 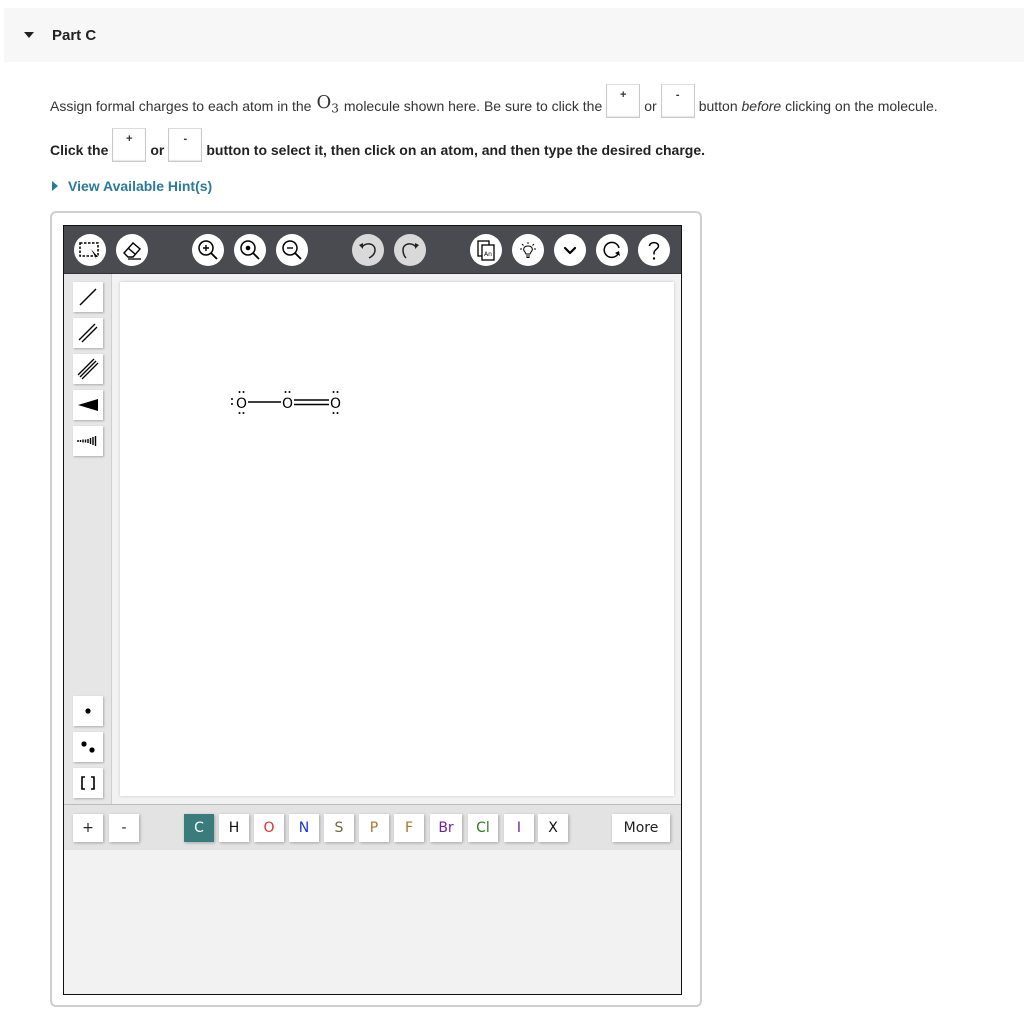 What do you see at coordinates (74, 35) in the screenshot?
I see `part-title: Part C` at bounding box center [74, 35].